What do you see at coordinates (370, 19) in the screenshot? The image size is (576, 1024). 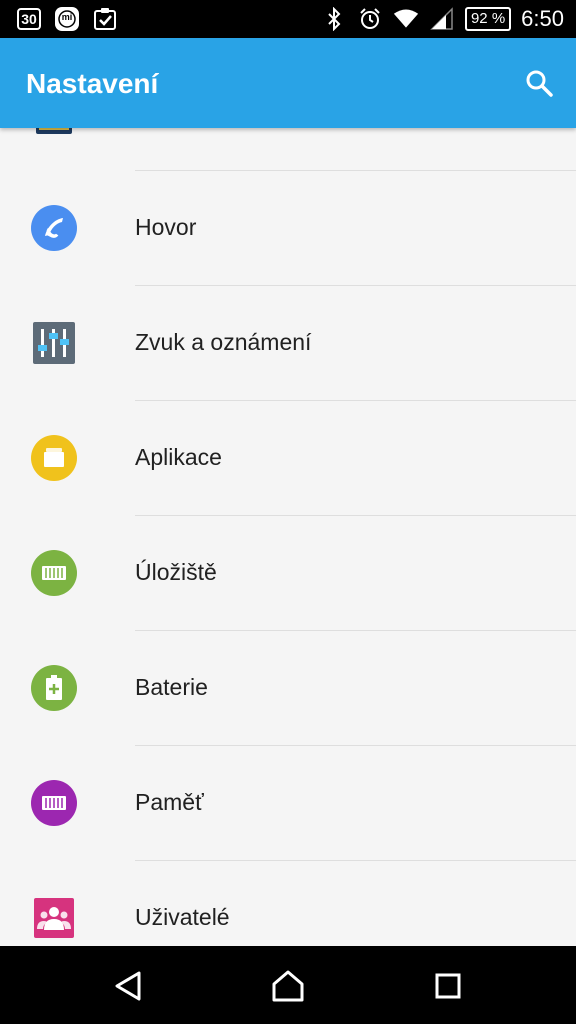 I see `alarm-icon` at bounding box center [370, 19].